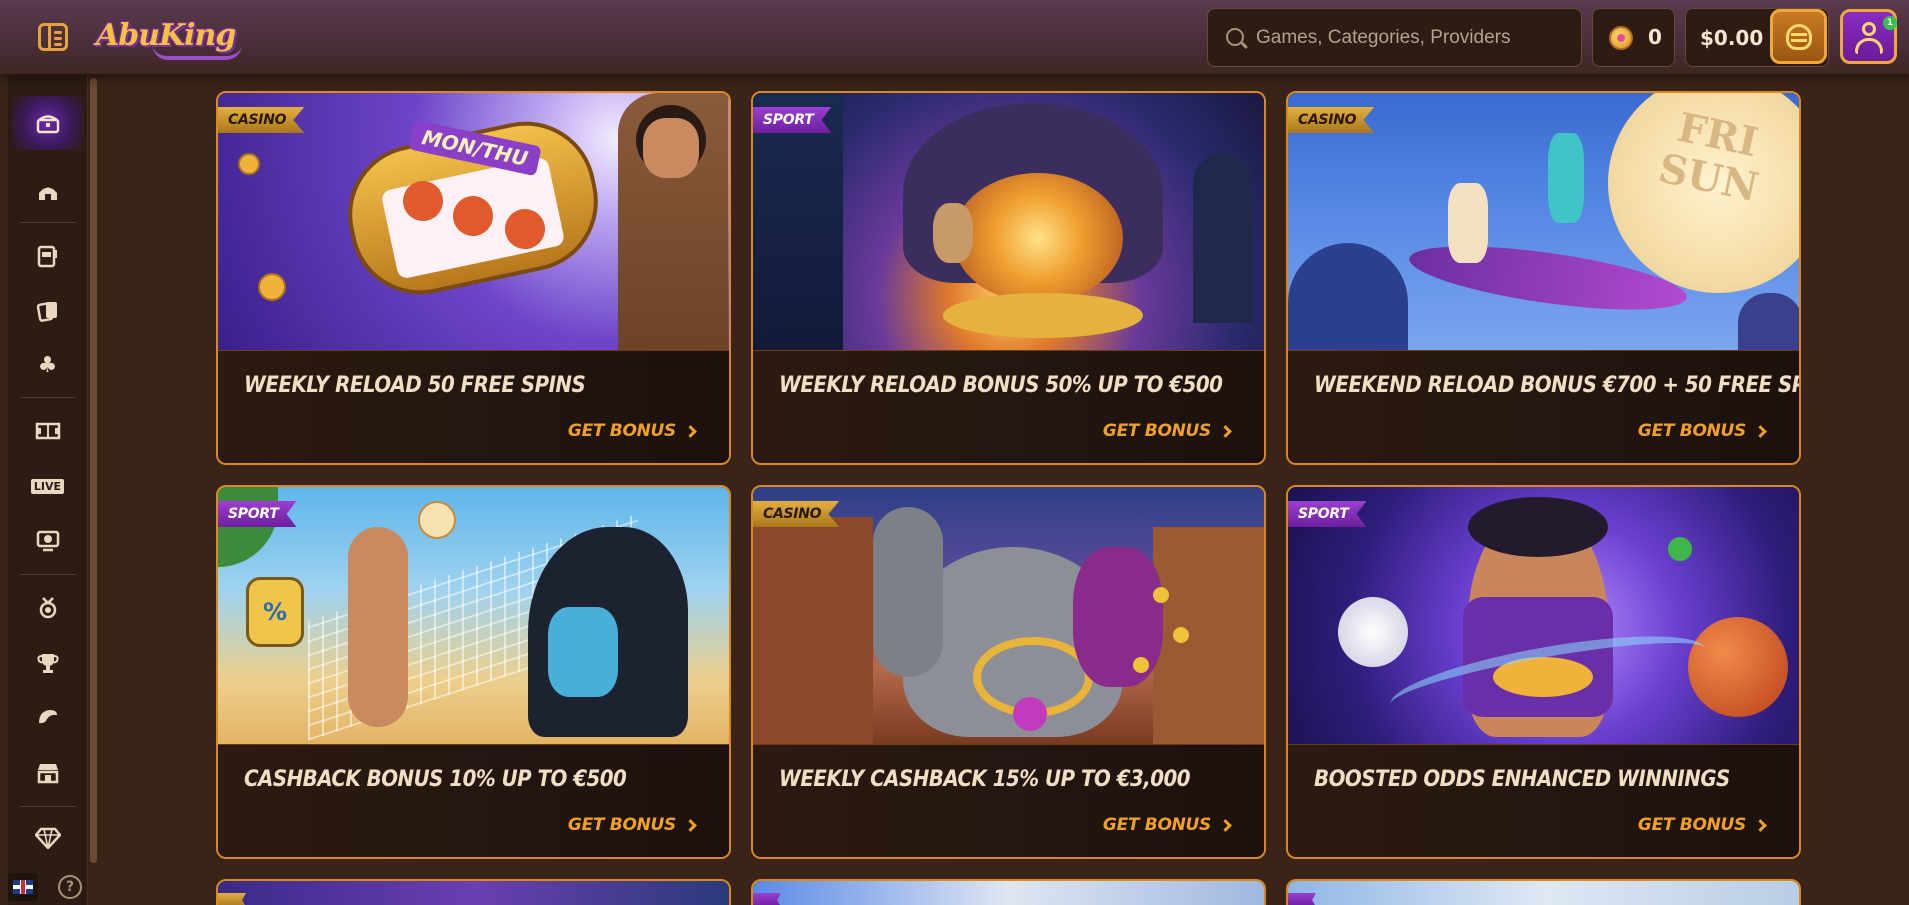  I want to click on sidebar-item-virtual, so click(47, 541).